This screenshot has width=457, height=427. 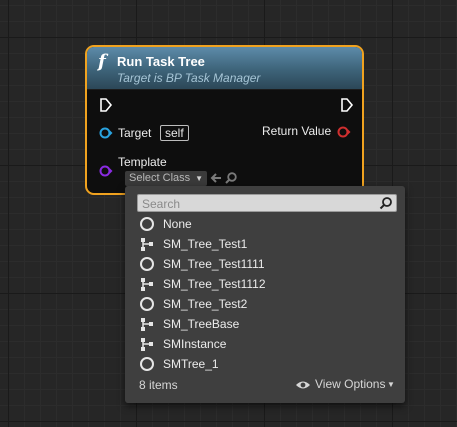 I want to click on view-options-label: View Options, so click(x=350, y=384).